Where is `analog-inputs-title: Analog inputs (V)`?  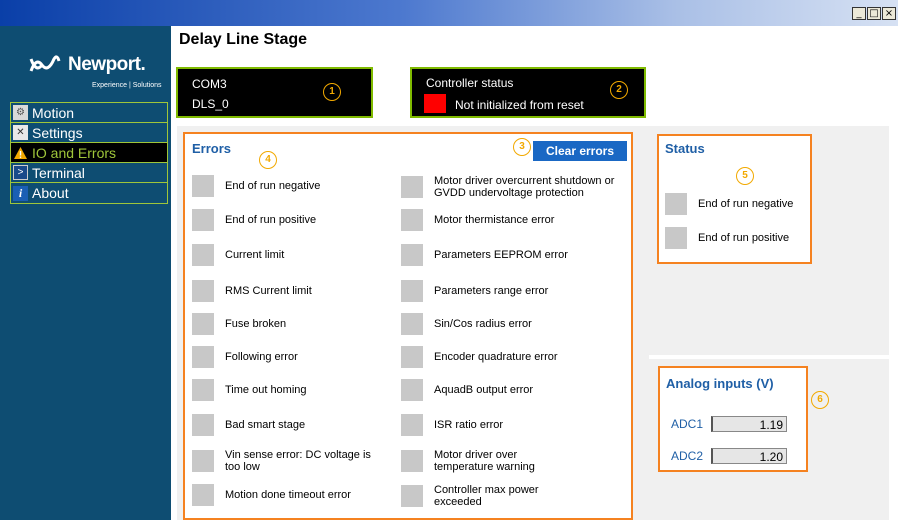
analog-inputs-title: Analog inputs (V) is located at coordinates (720, 383).